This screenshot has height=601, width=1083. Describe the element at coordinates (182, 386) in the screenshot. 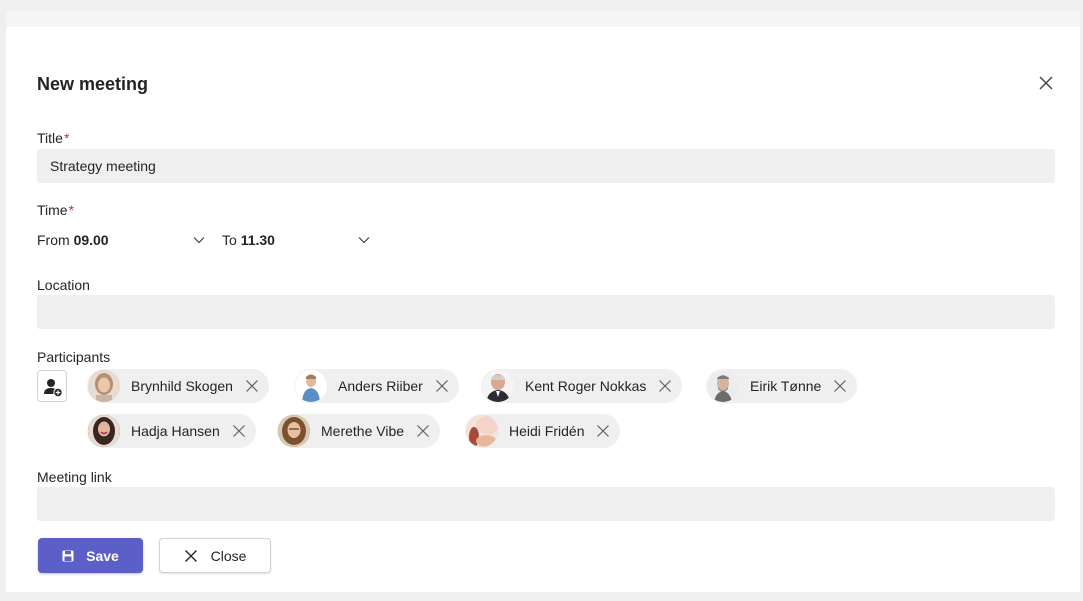

I see `participant-name: Brynhild Skogen` at that location.